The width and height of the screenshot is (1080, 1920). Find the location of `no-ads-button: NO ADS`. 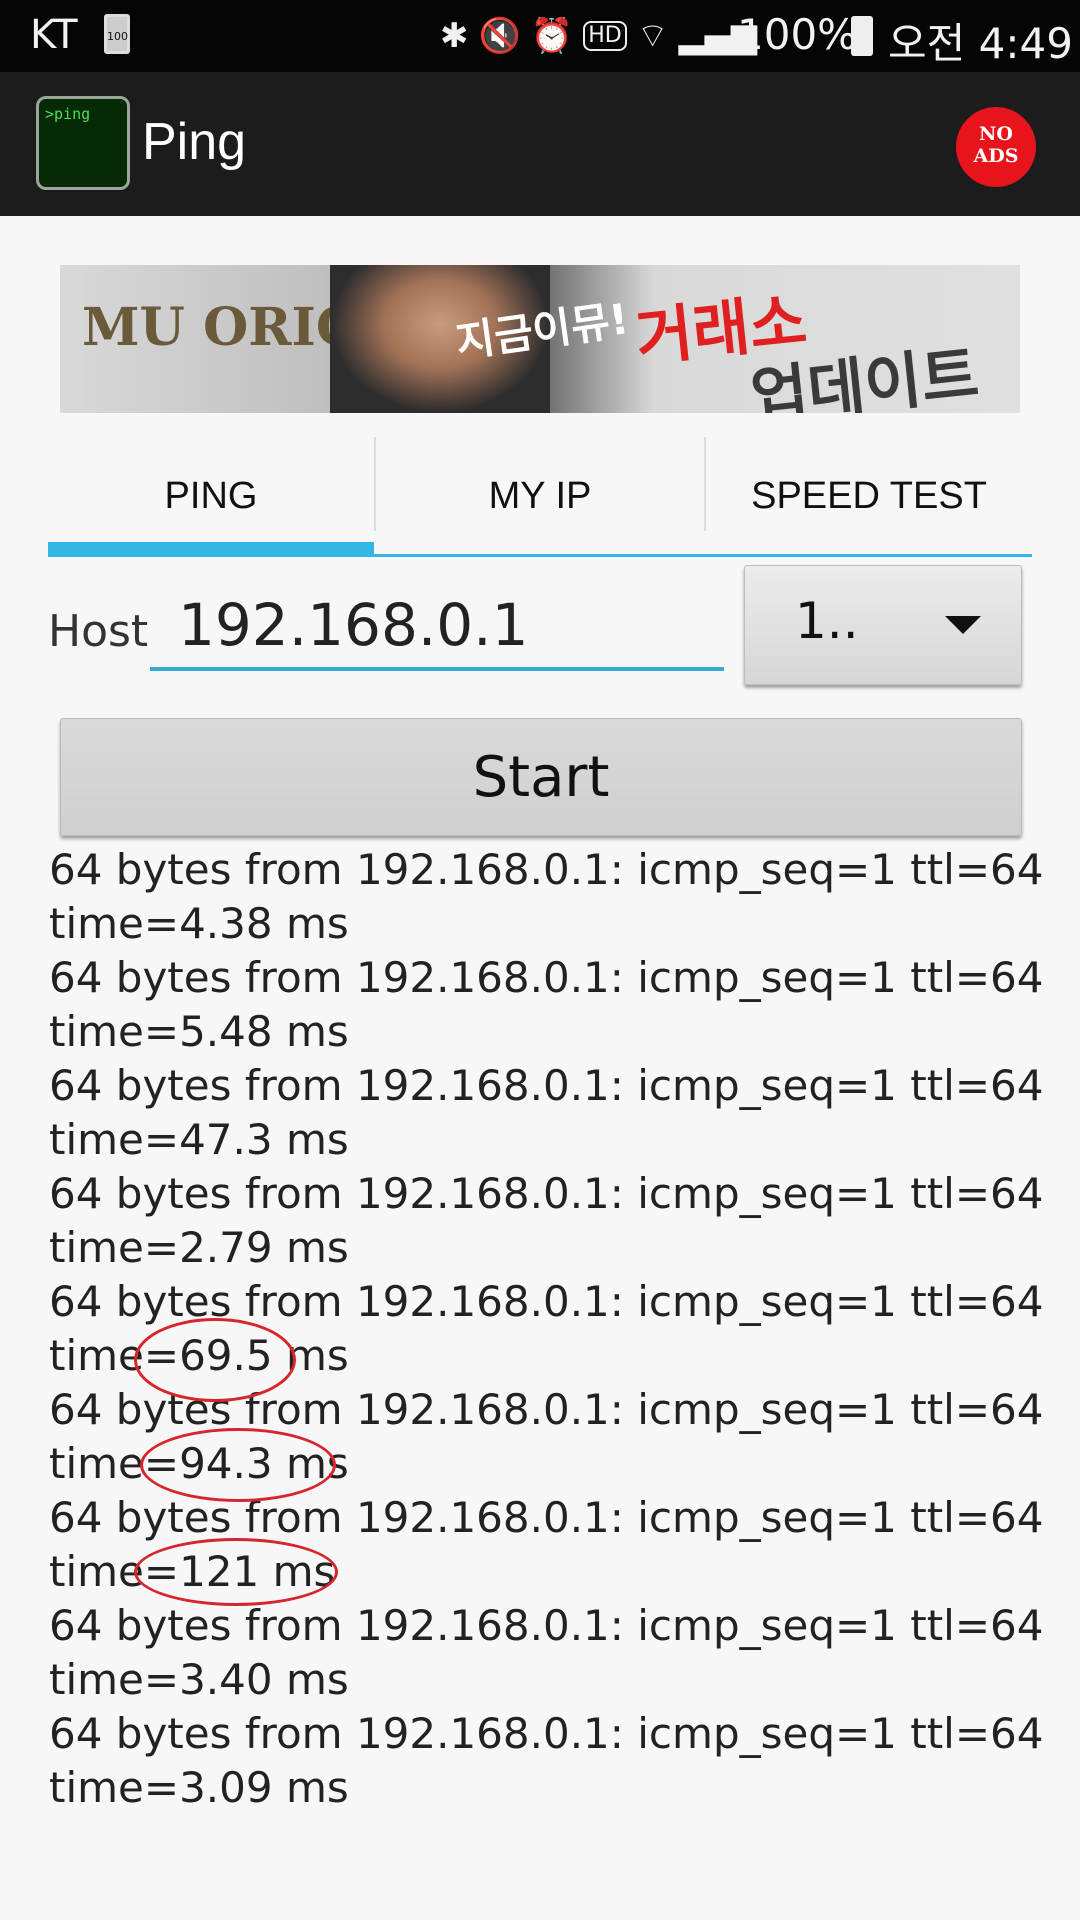

no-ads-button: NO ADS is located at coordinates (996, 147).